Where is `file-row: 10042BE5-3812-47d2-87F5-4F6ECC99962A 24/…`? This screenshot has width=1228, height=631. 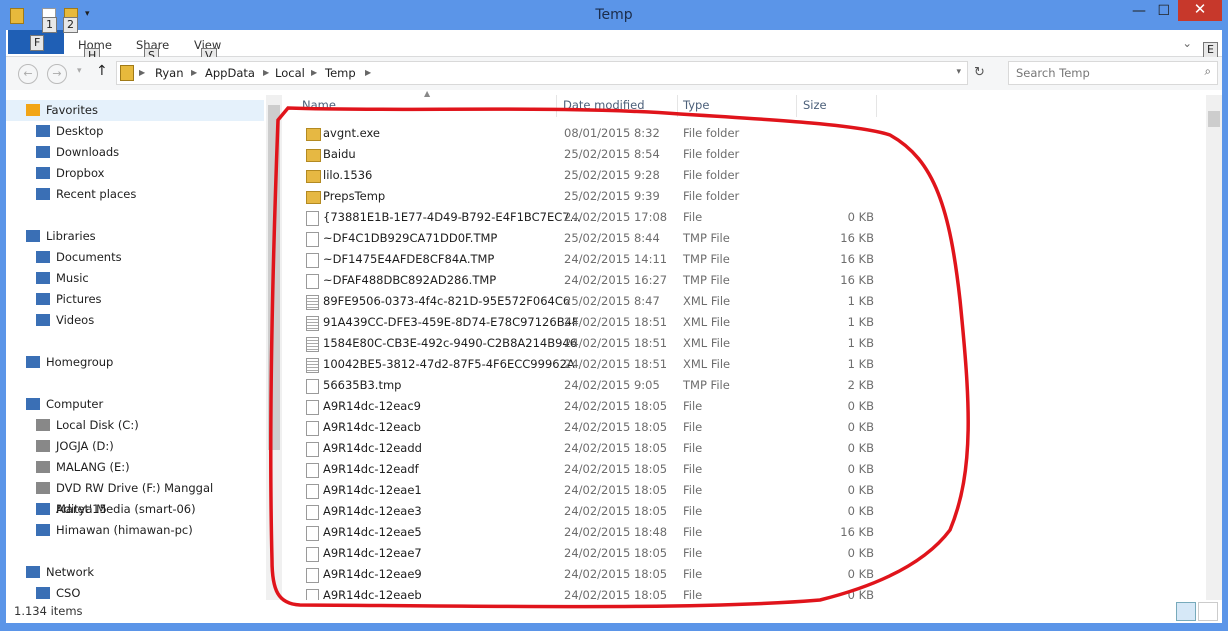 file-row: 10042BE5-3812-47d2-87F5-4F6ECC99962A 24/… is located at coordinates (592, 364).